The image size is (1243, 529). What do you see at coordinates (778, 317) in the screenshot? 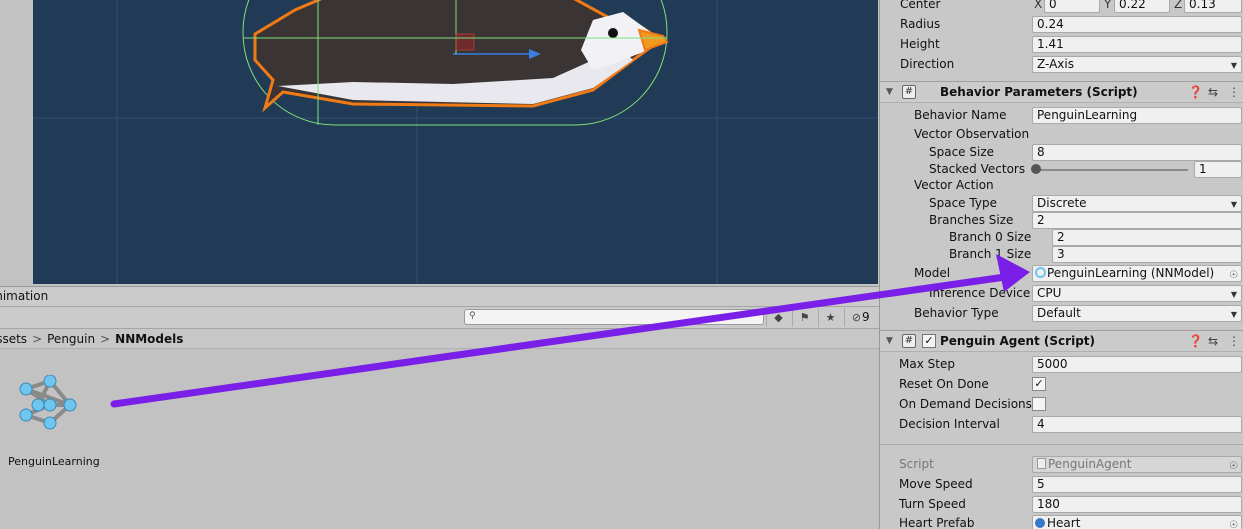
I see `filter-by-type-icon: ◆` at bounding box center [778, 317].